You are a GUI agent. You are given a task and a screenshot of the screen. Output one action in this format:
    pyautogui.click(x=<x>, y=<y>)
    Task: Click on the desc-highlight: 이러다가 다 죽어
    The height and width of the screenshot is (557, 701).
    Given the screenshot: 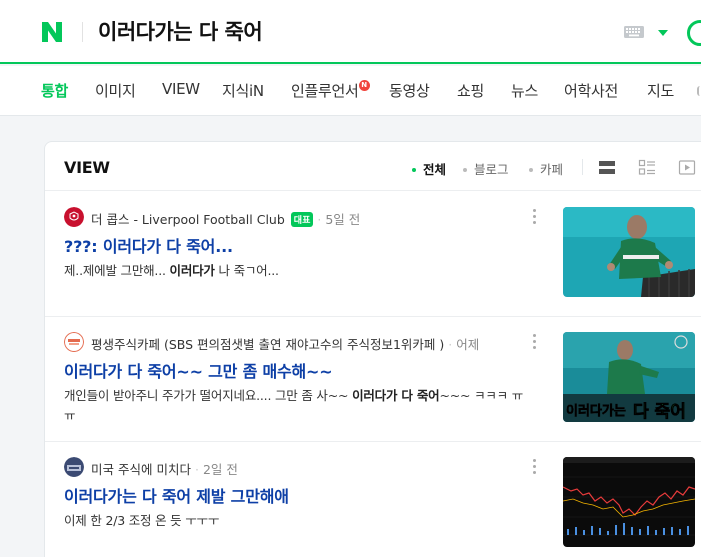 What is the action you would take?
    pyautogui.click(x=396, y=395)
    